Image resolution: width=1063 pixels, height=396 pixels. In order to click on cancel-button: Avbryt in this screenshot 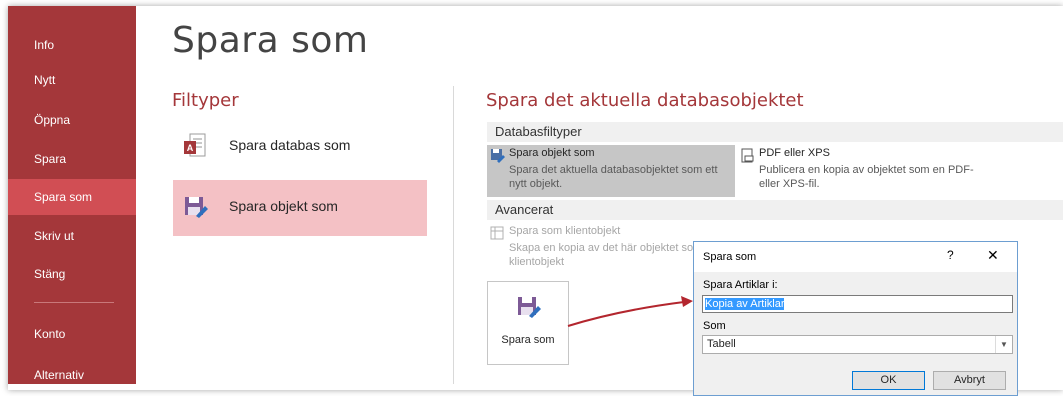, I will do `click(969, 380)`.